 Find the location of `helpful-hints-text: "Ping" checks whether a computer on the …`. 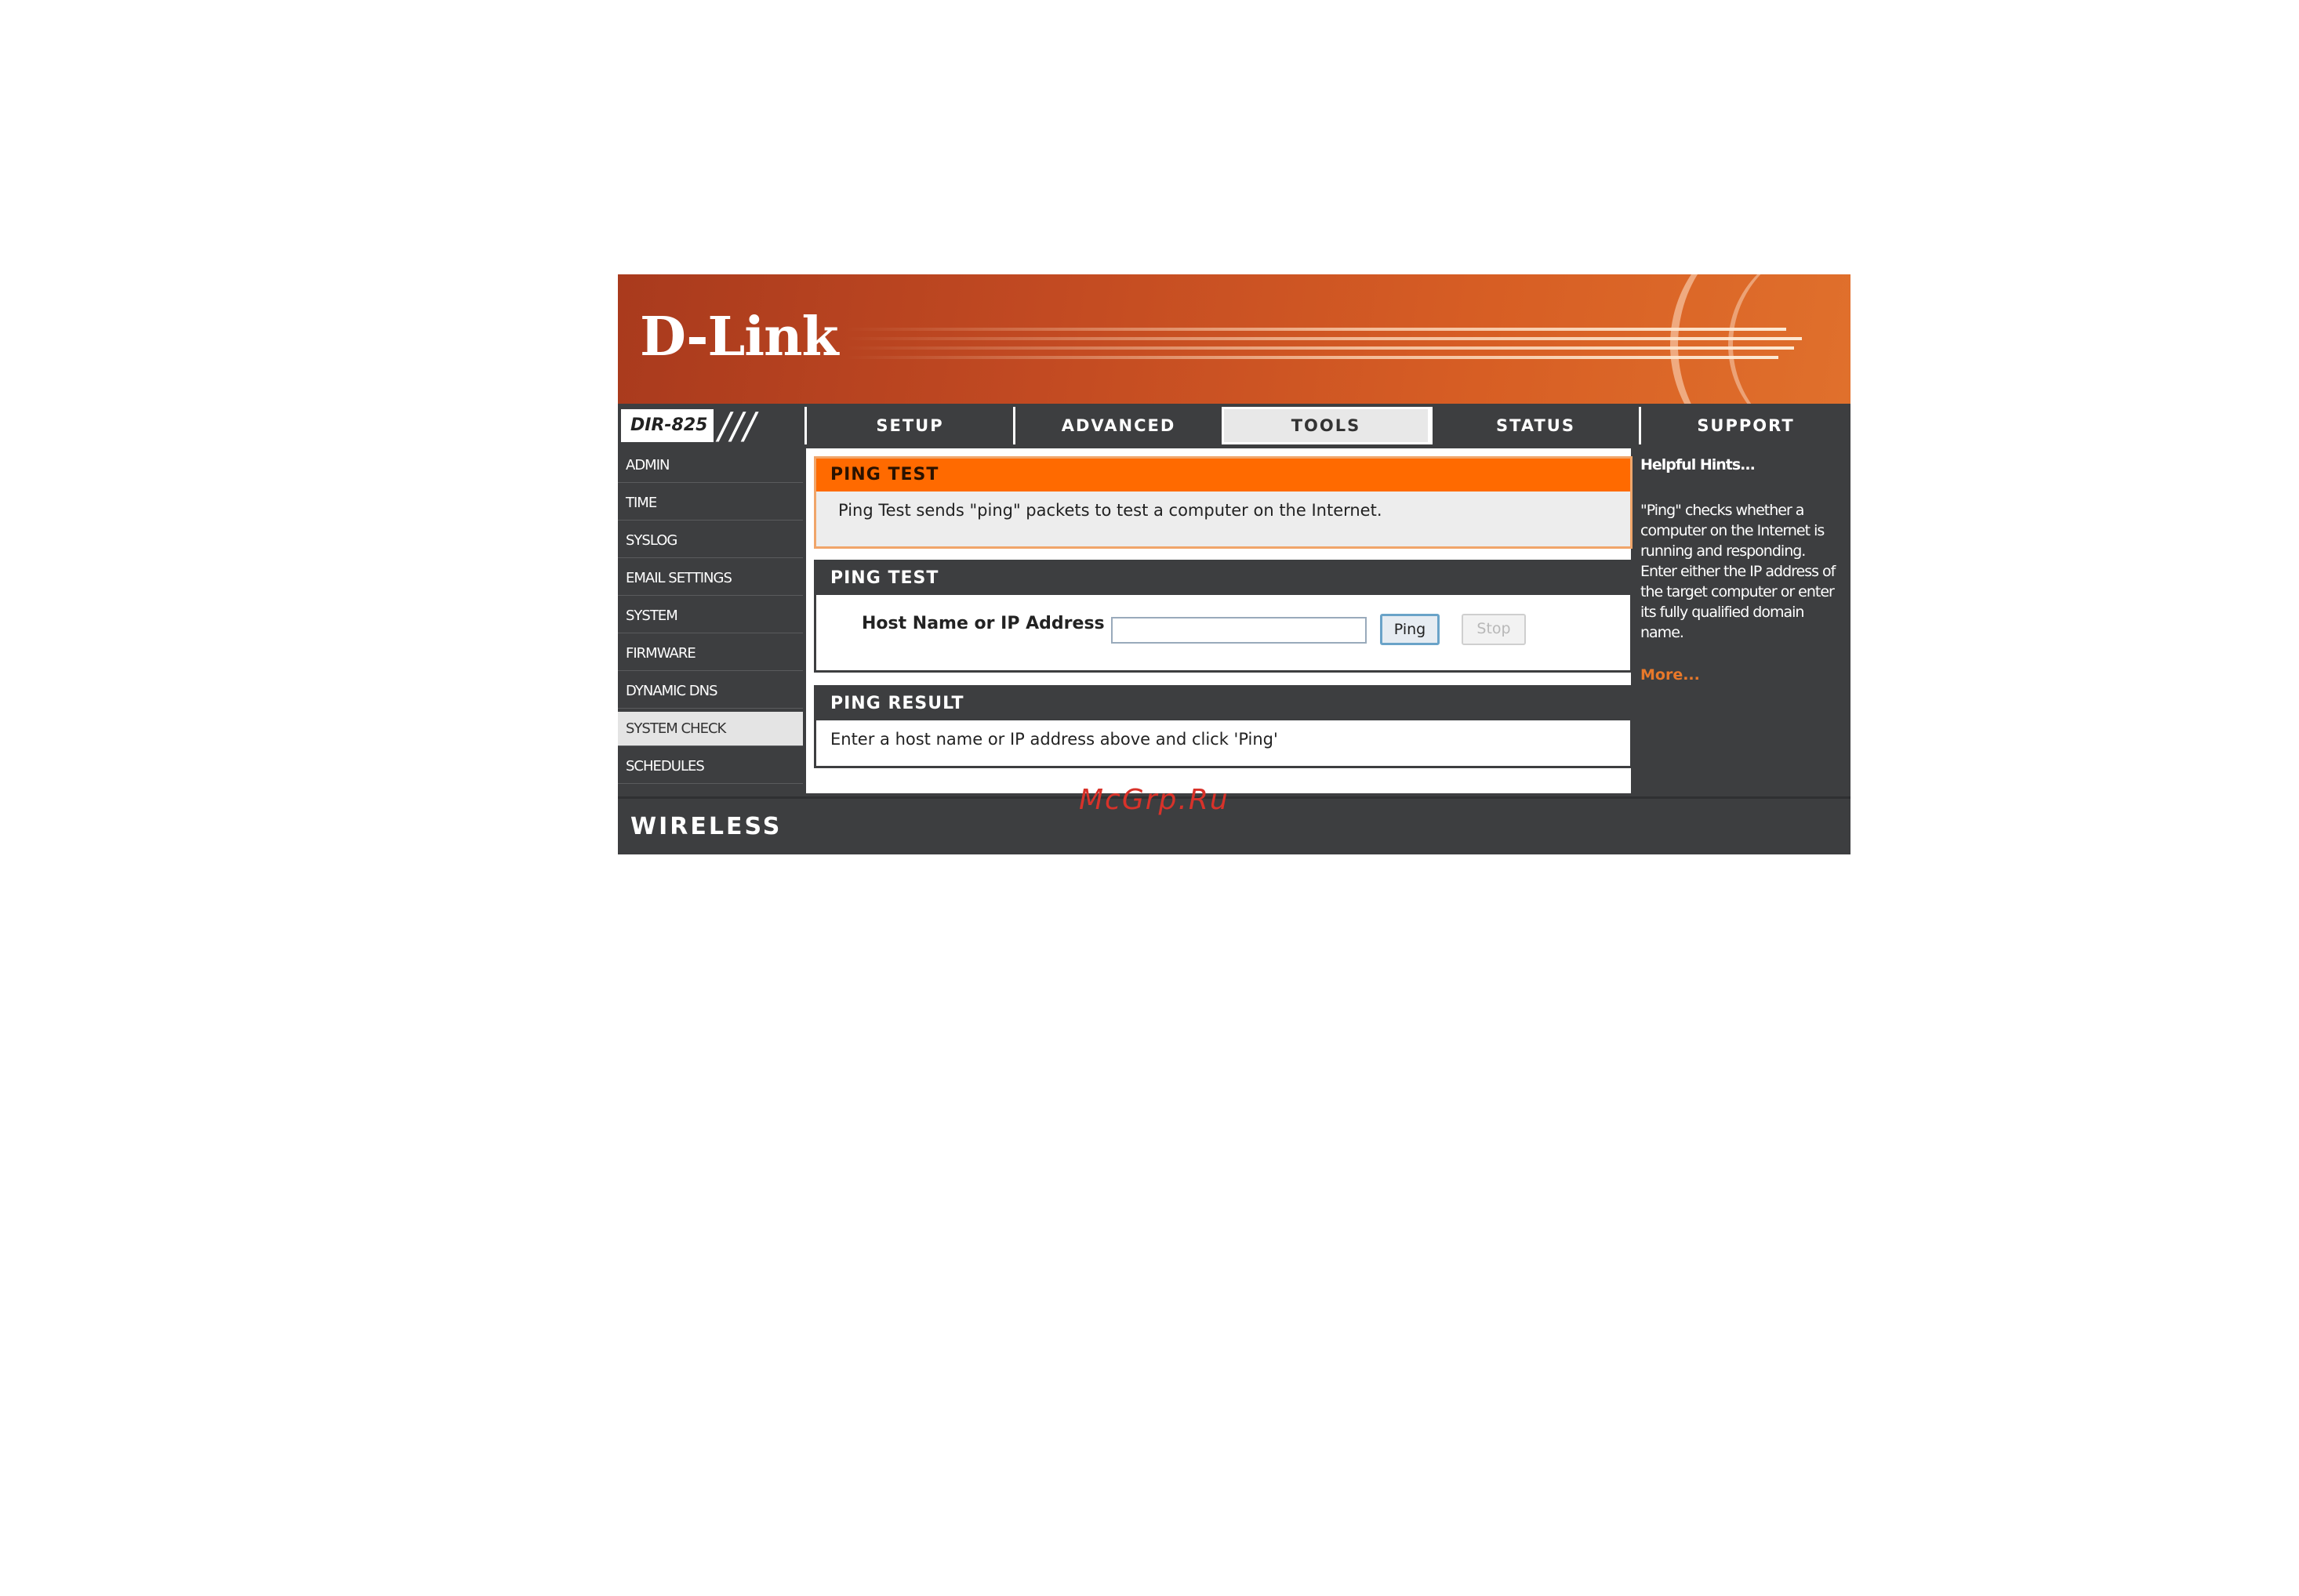

helpful-hints-text: "Ping" checks whether a computer on the … is located at coordinates (1738, 571).